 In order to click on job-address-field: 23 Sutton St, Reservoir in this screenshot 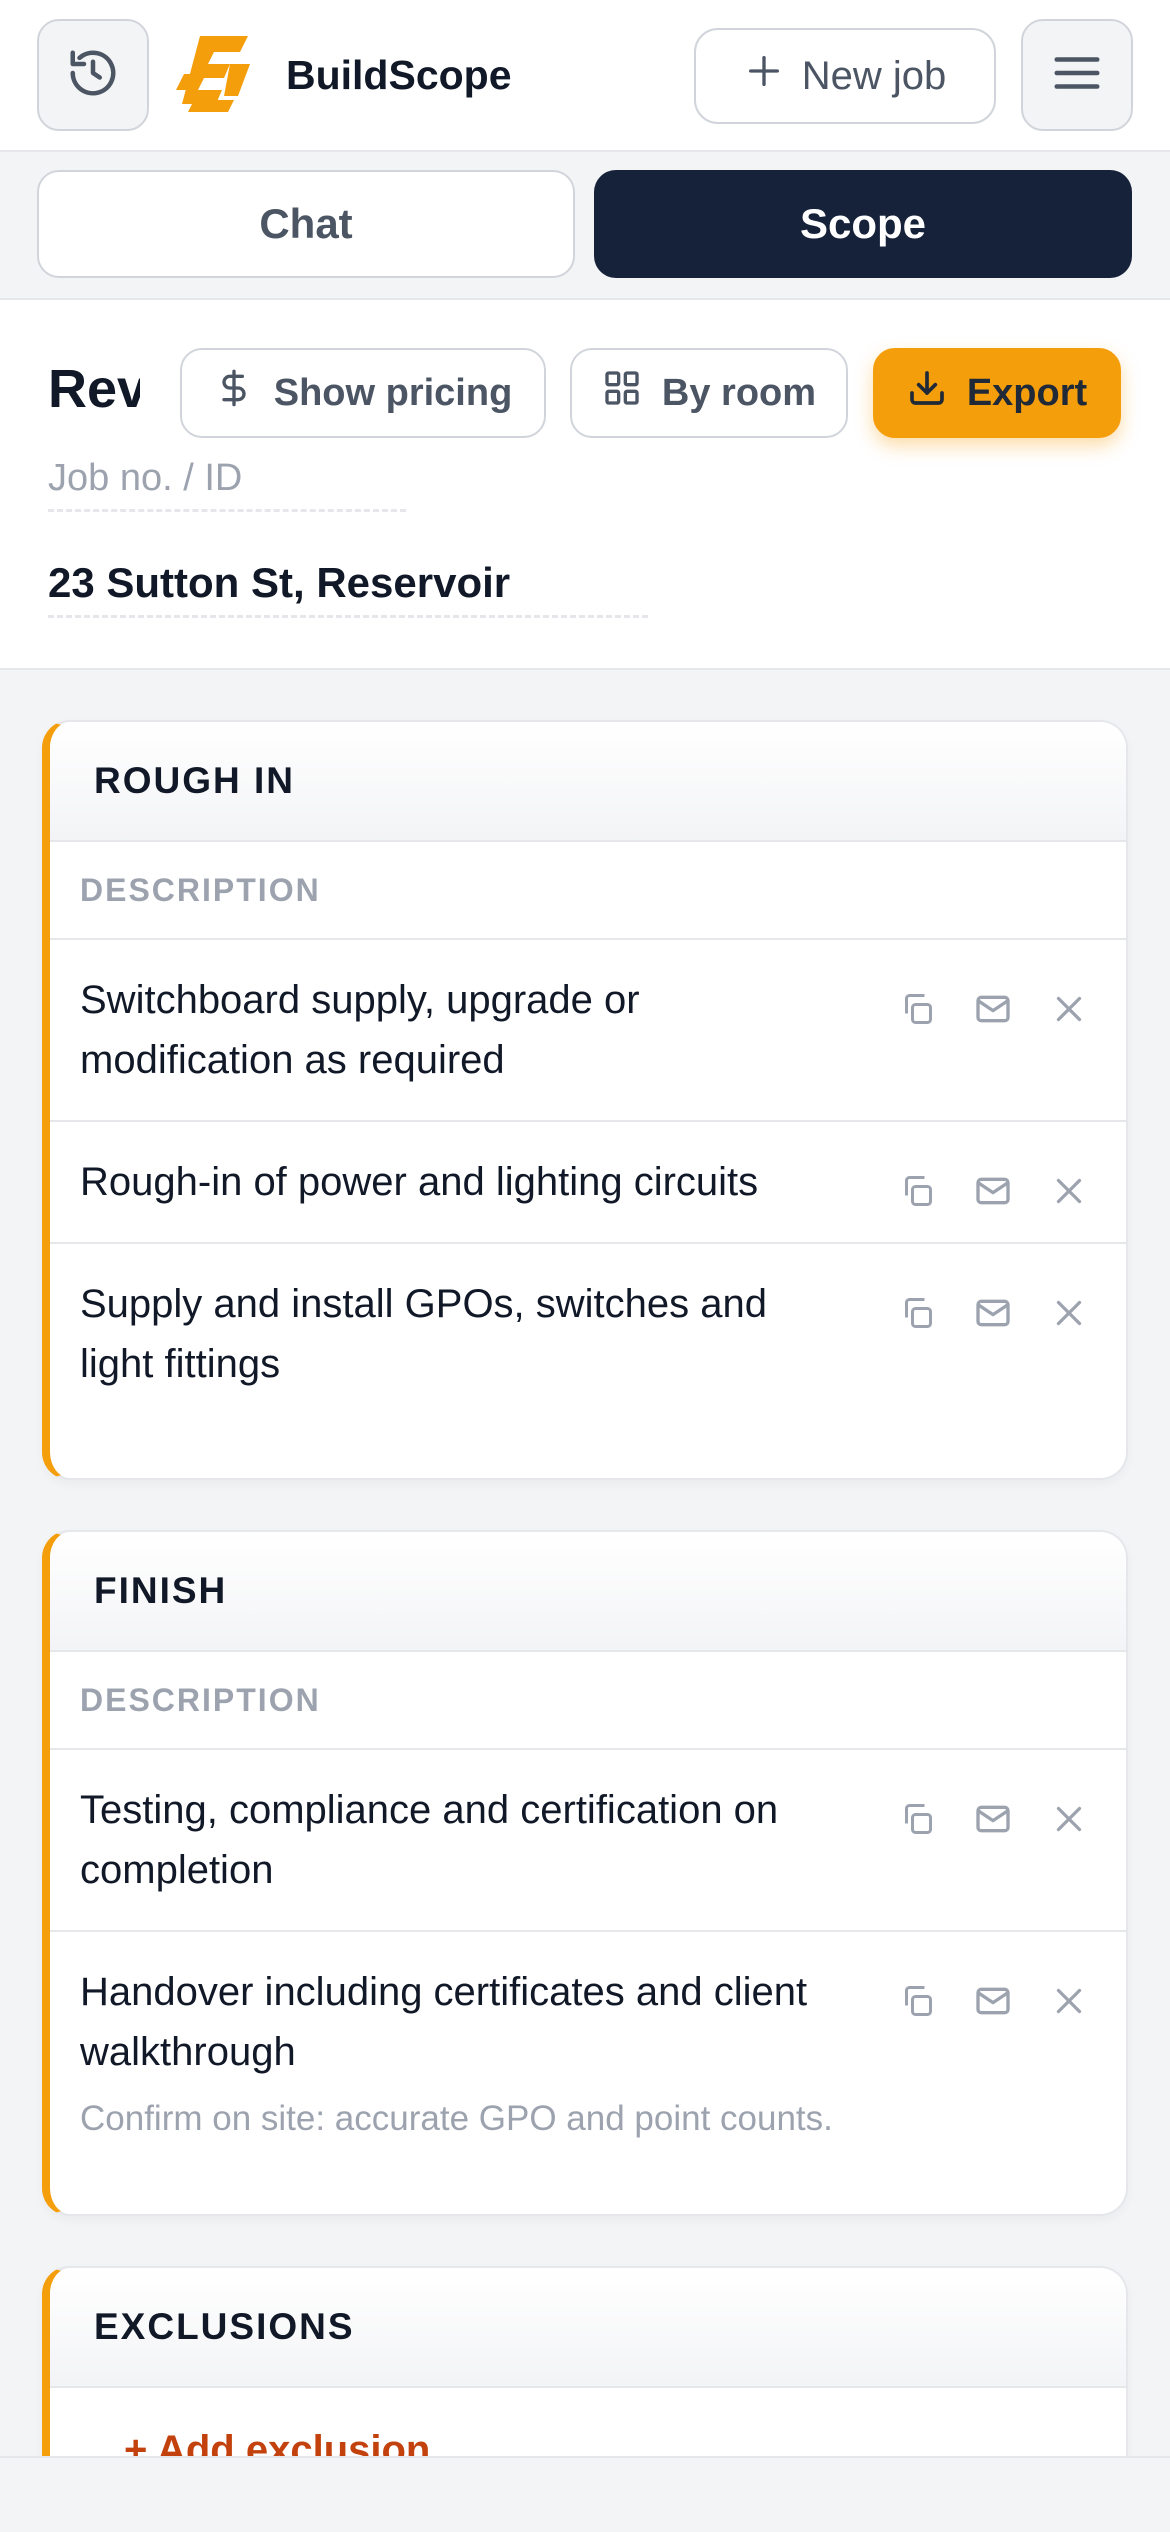, I will do `click(348, 585)`.